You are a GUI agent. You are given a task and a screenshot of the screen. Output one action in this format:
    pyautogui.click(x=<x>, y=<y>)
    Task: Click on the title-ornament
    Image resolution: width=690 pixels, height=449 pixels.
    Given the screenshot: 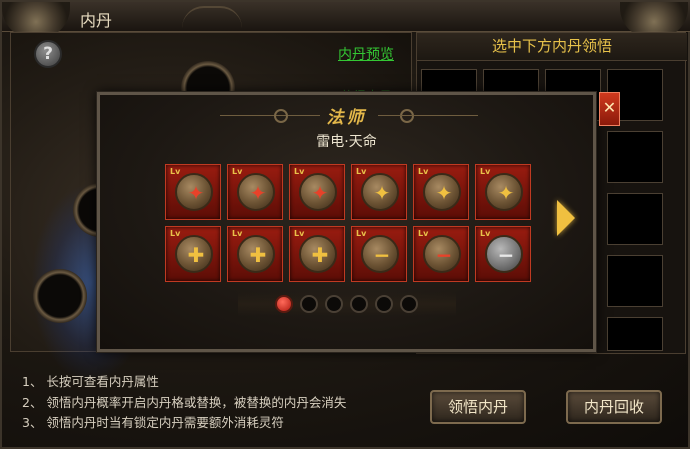 What is the action you would take?
    pyautogui.click(x=212, y=17)
    